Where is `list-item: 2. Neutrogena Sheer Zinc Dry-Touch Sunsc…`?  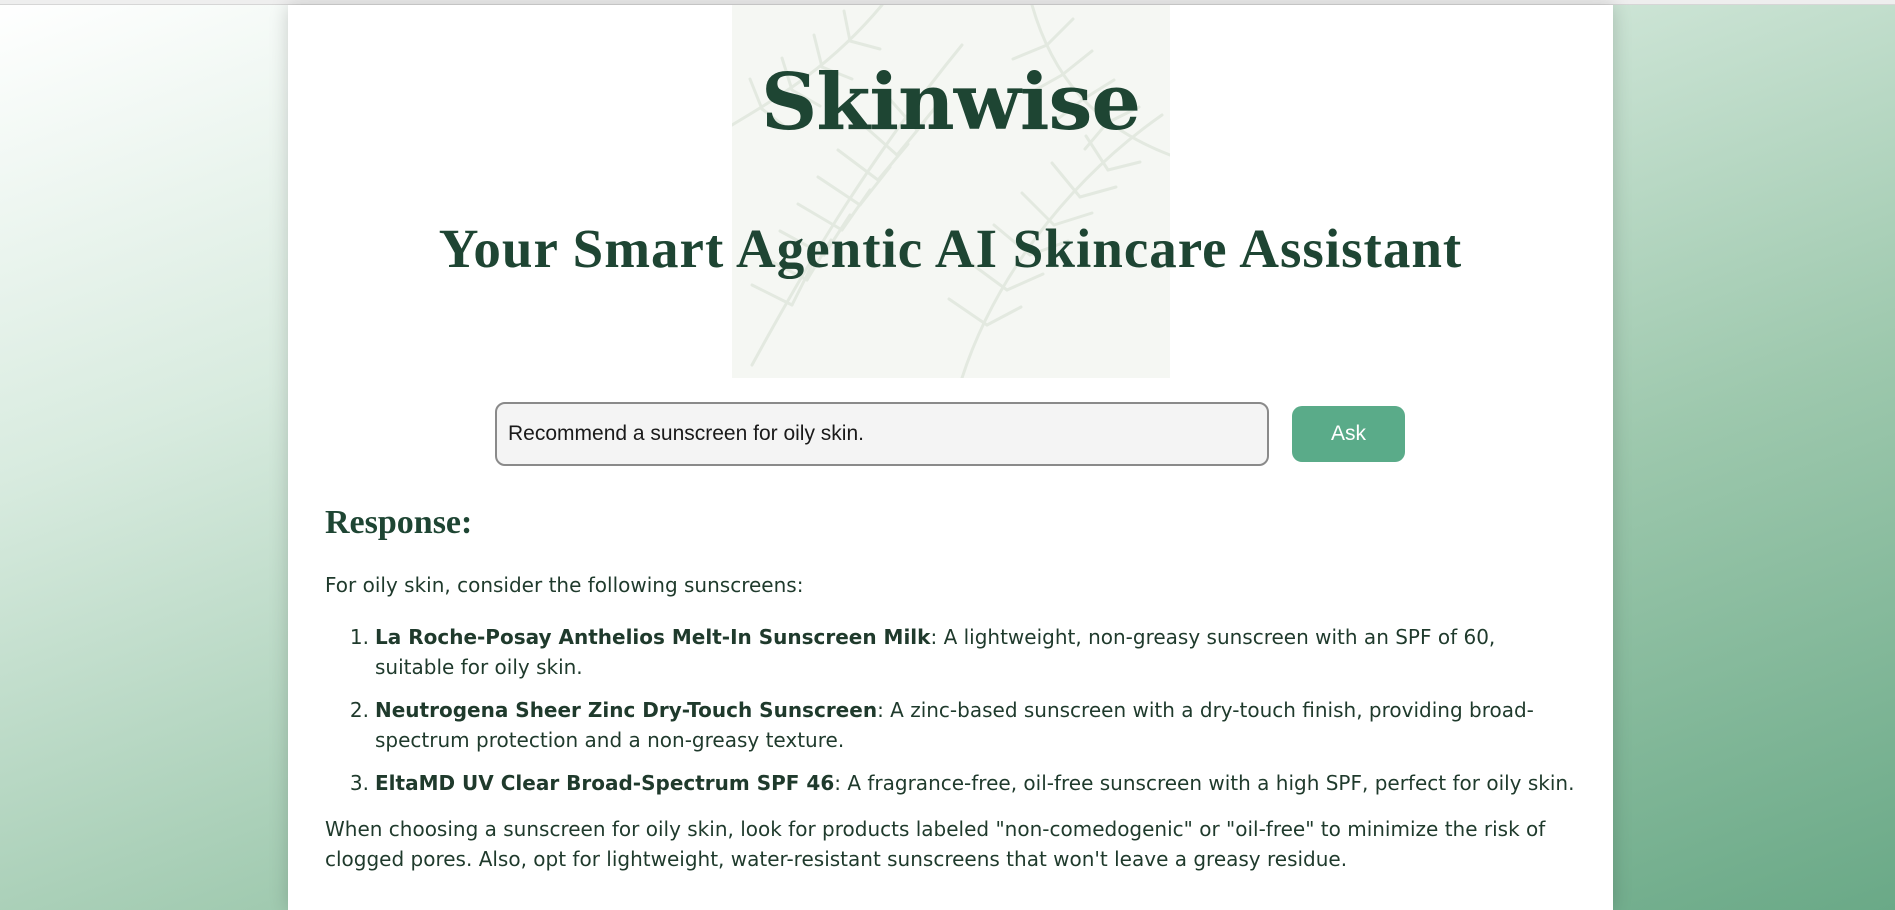 list-item: 2. Neutrogena Sheer Zinc Dry-Touch Sunsc… is located at coordinates (951, 725).